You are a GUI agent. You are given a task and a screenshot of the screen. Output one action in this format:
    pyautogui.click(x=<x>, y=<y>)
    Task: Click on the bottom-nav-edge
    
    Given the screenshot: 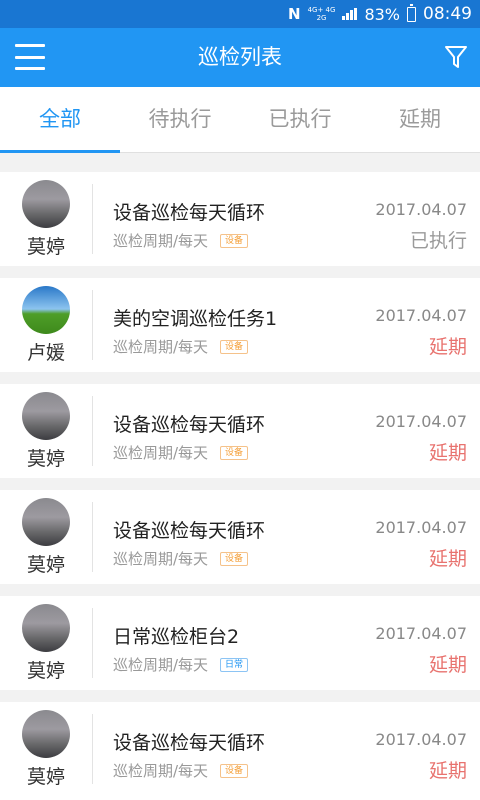 What is the action you would take?
    pyautogui.click(x=240, y=797)
    